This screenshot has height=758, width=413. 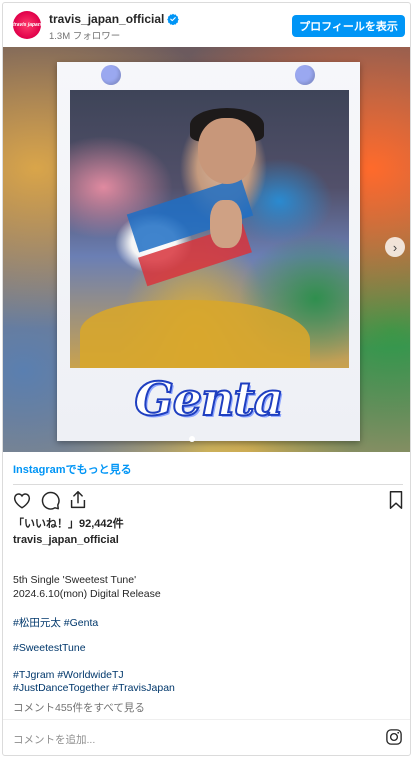 What do you see at coordinates (49, 648) in the screenshot?
I see `caption-hashtags: #SweetestTune` at bounding box center [49, 648].